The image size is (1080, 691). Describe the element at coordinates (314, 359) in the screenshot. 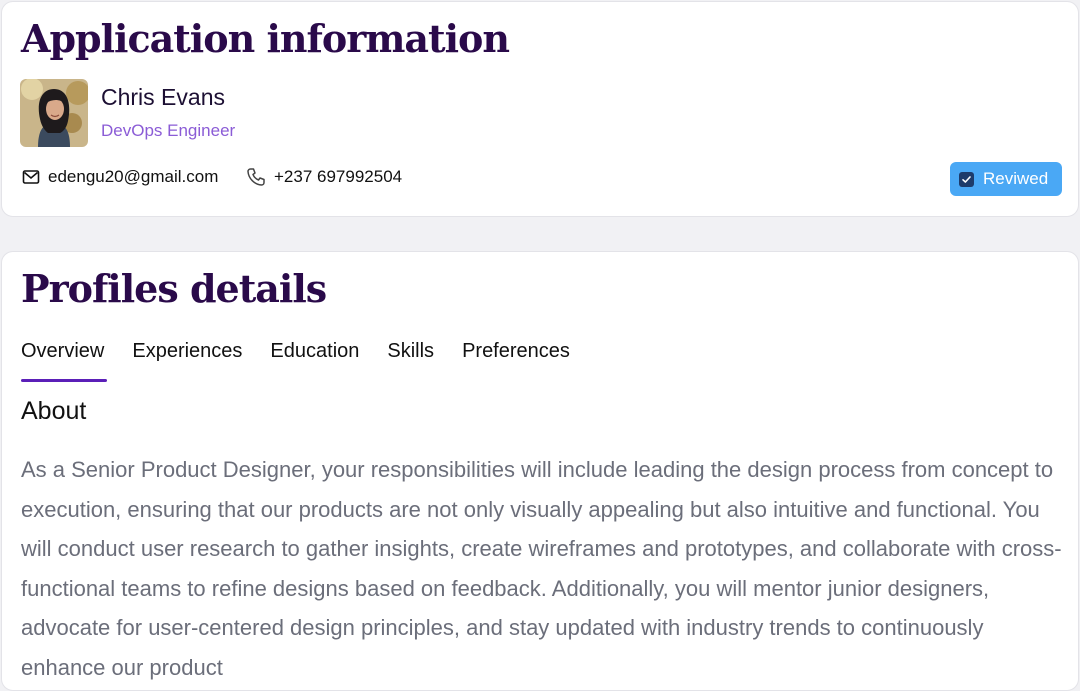

I see `tab-education: Education` at that location.